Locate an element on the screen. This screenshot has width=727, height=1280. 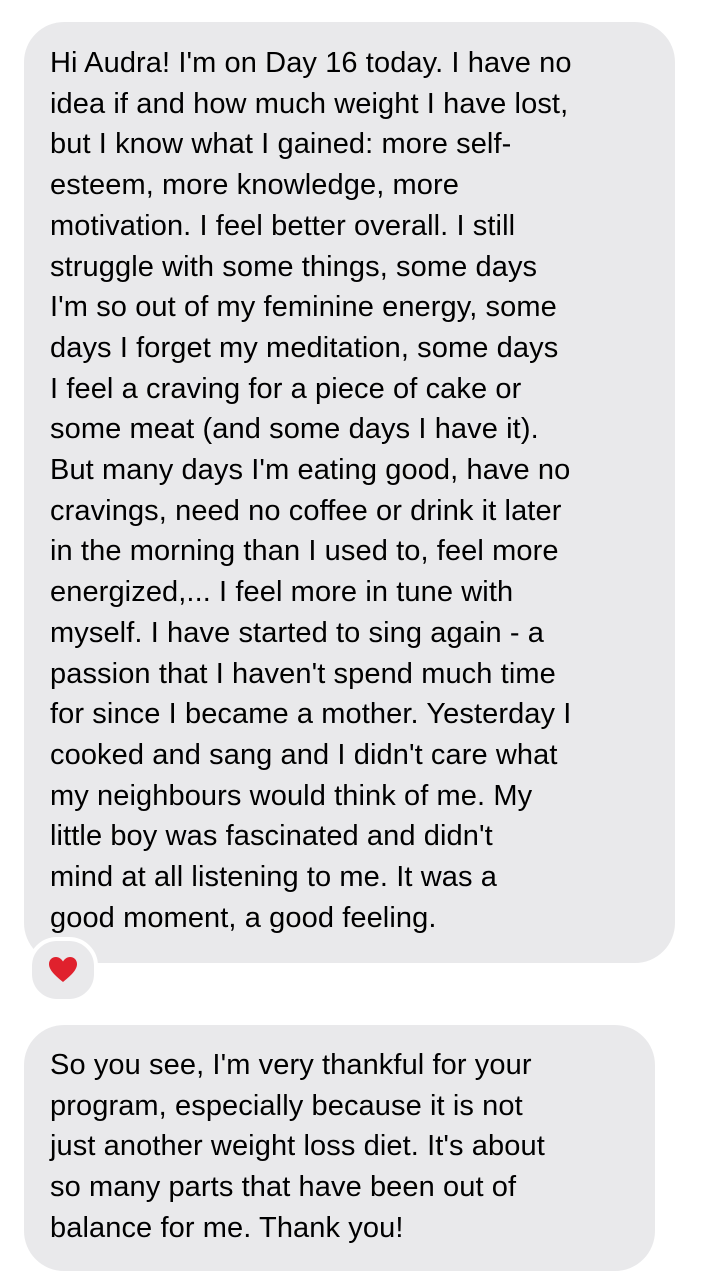
heart-reaction-badge is located at coordinates (63, 970).